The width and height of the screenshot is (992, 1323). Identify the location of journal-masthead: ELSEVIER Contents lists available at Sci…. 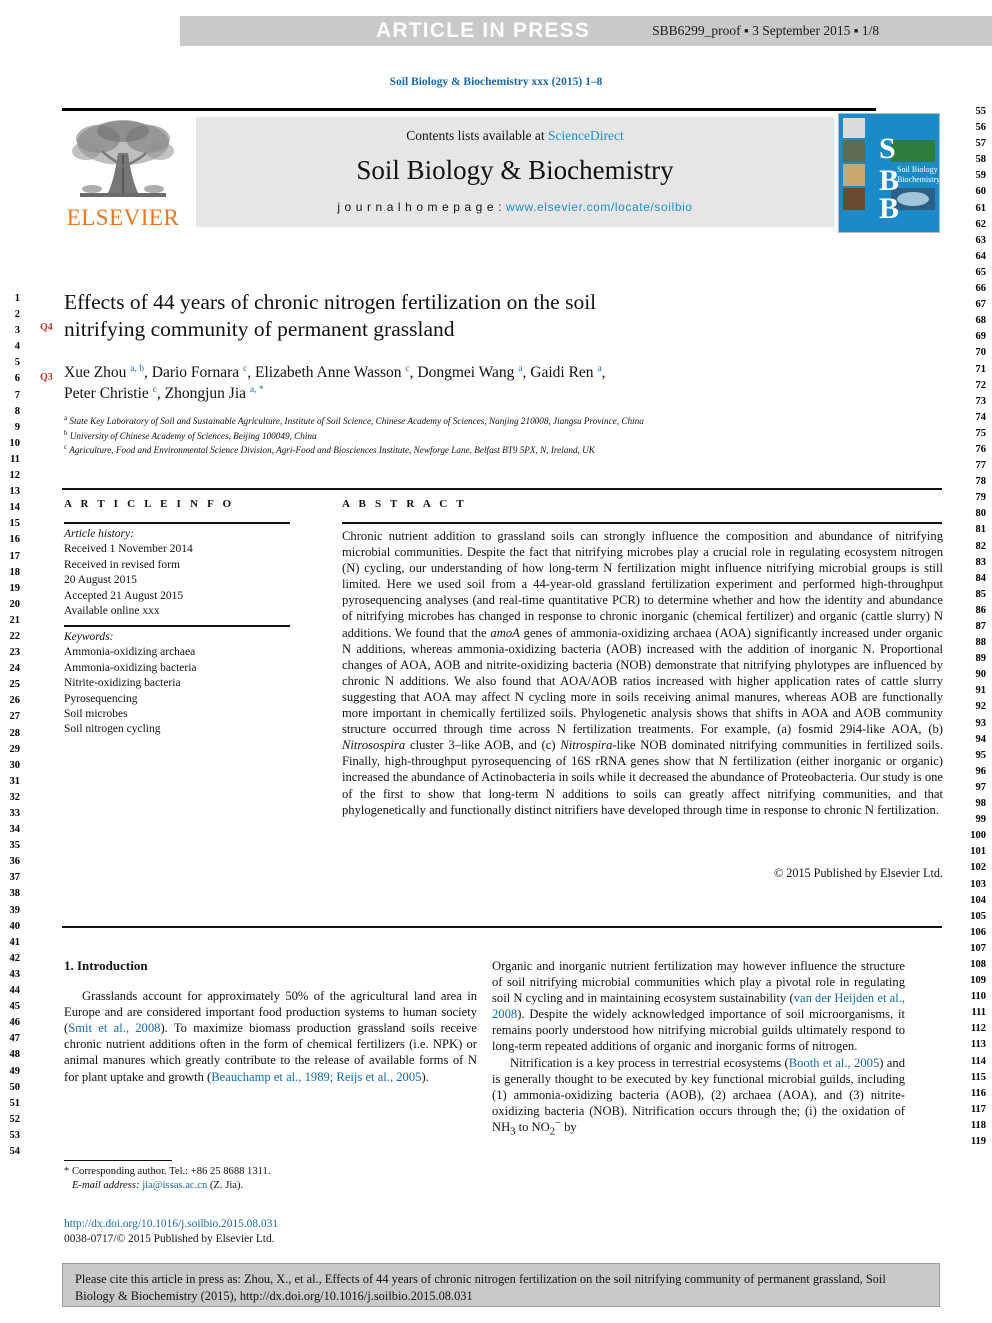
(502, 173).